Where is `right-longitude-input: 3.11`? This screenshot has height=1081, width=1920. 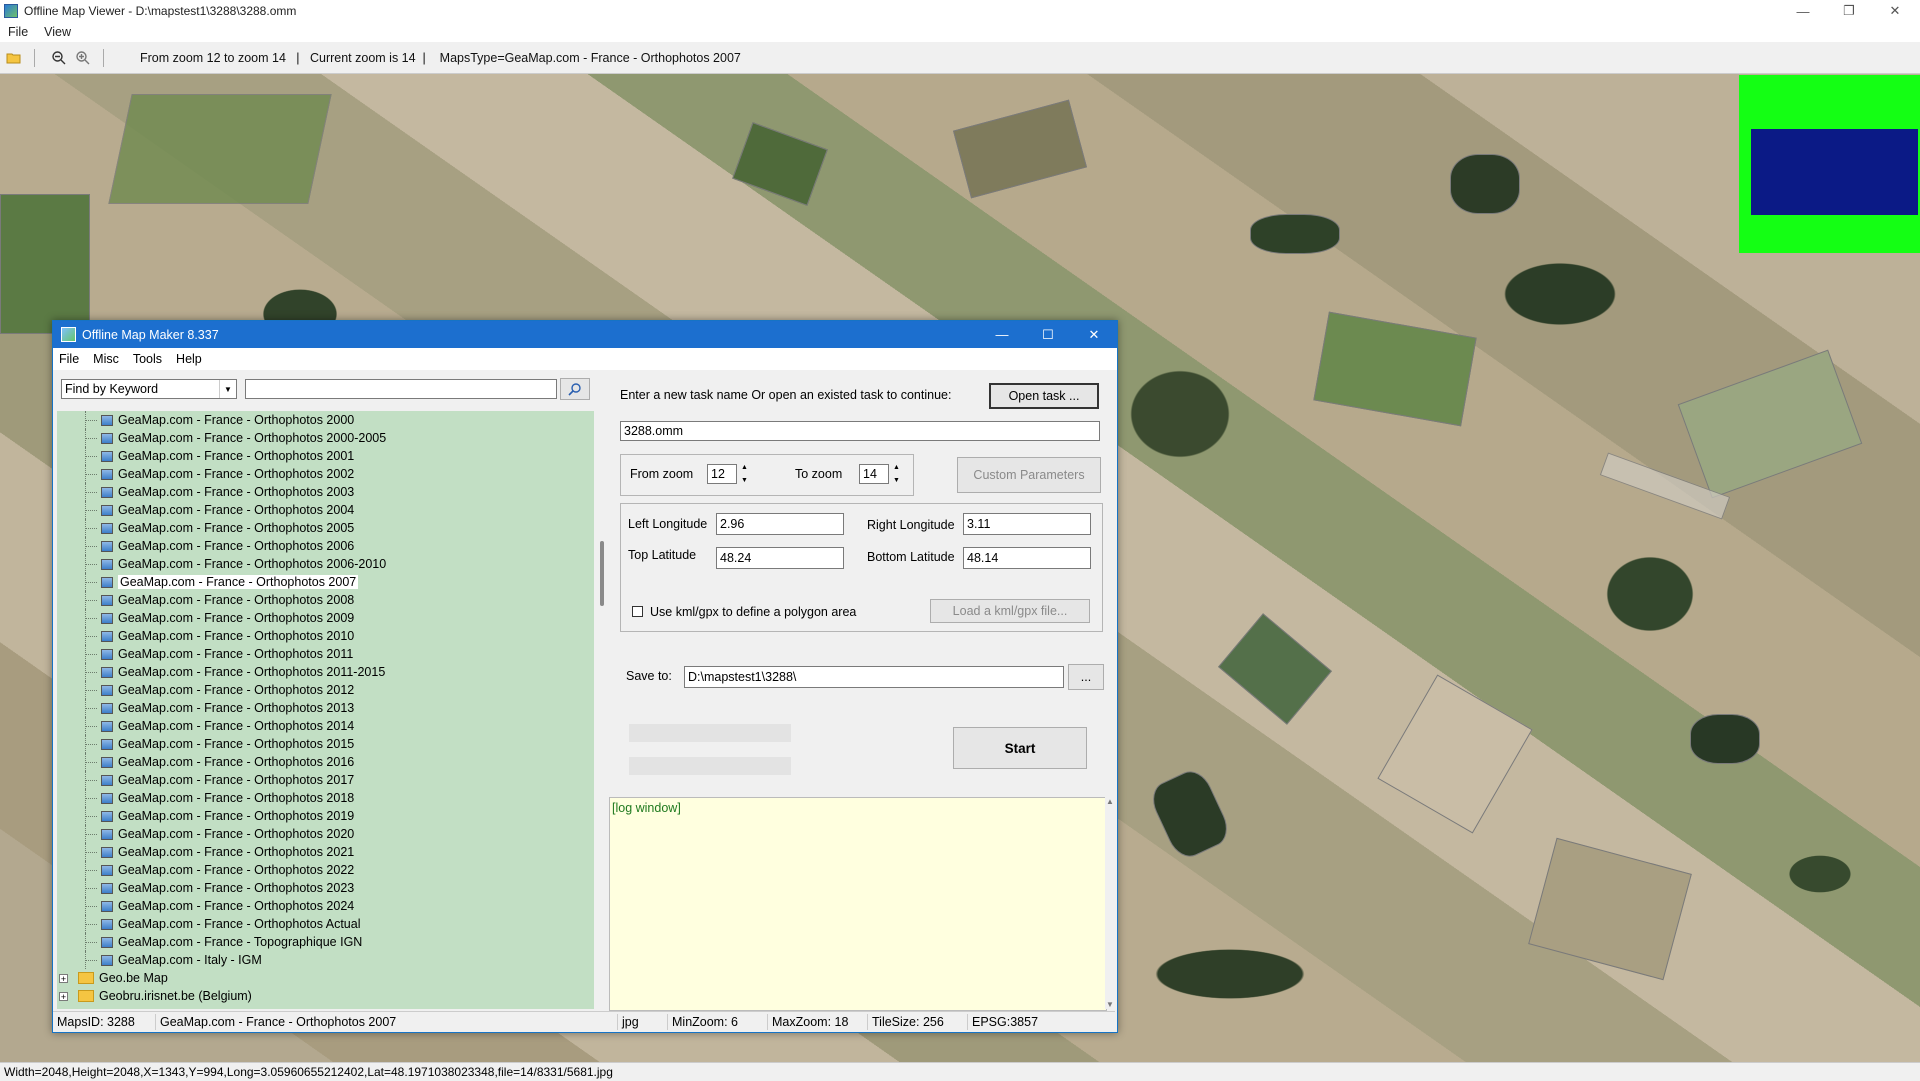 right-longitude-input: 3.11 is located at coordinates (1027, 524).